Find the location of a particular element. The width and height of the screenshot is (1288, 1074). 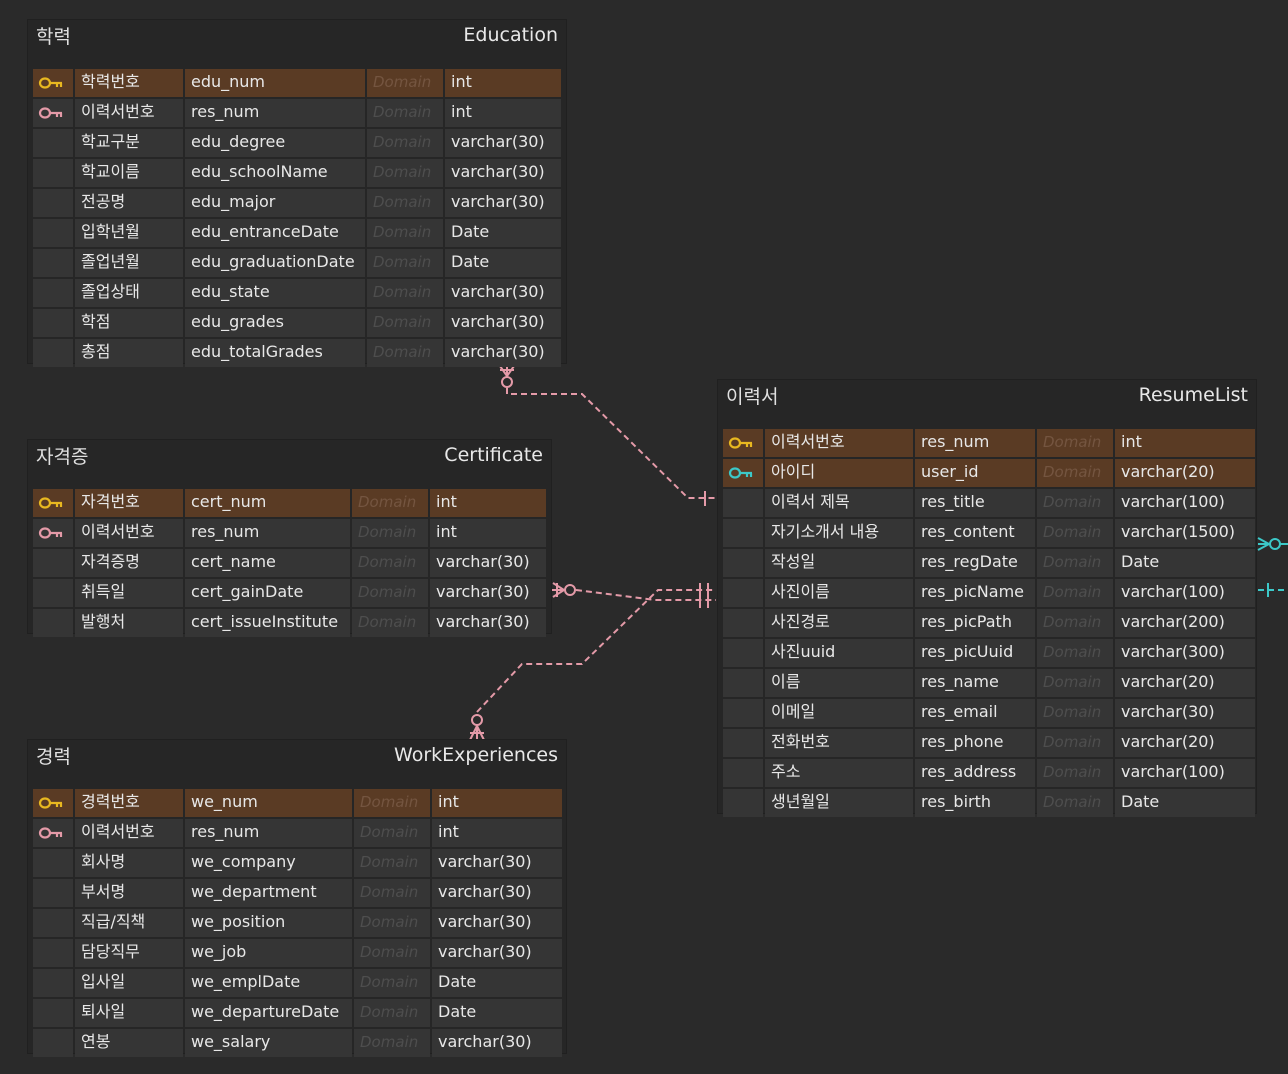

column-korean-name: 연봉 is located at coordinates (129, 1043).